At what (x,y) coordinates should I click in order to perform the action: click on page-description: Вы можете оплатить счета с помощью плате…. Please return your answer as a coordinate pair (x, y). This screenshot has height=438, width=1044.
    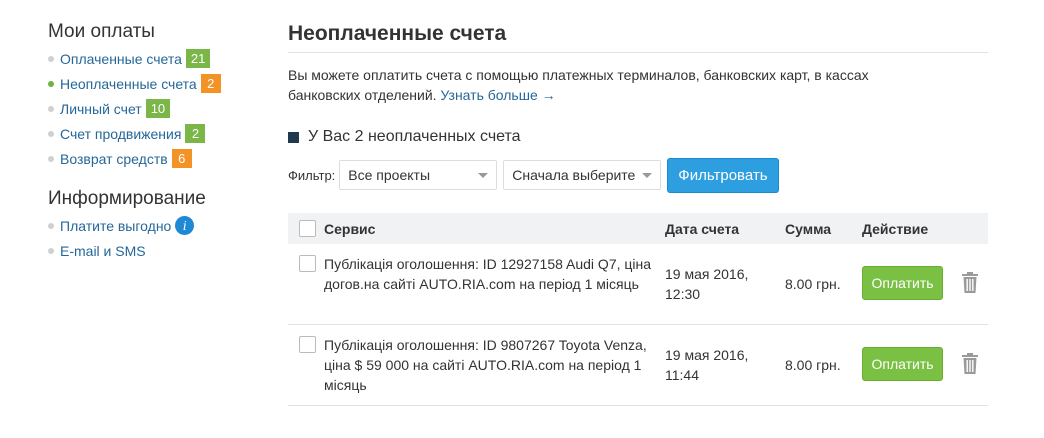
    Looking at the image, I should click on (608, 85).